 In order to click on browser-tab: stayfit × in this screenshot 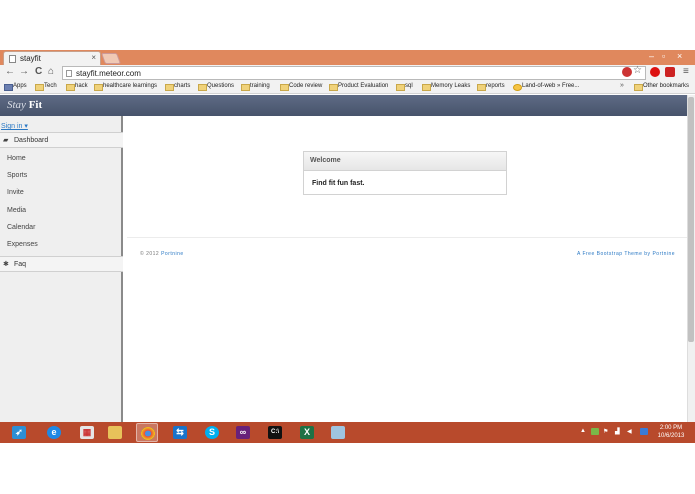, I will do `click(52, 58)`.